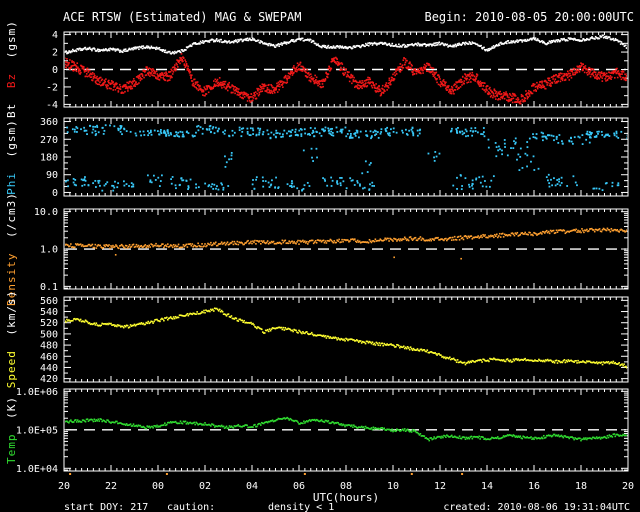  I want to click on y-tick-label: 1.0, so click(49, 250).